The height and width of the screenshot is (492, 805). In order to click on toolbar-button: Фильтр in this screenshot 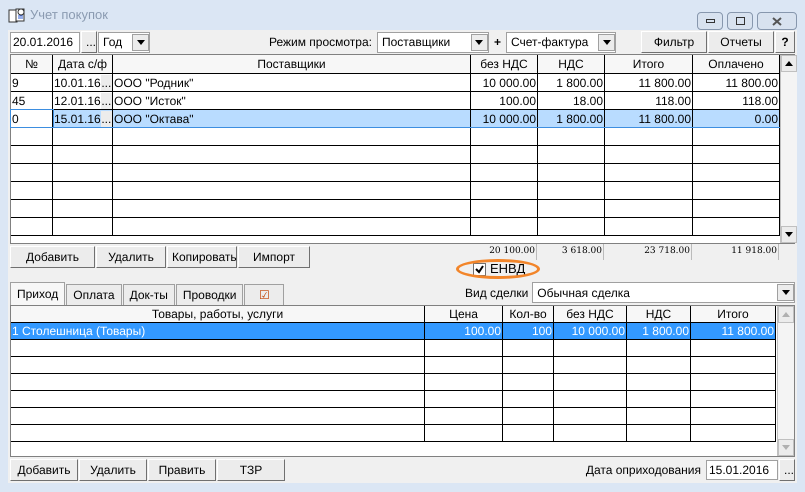, I will do `click(674, 42)`.